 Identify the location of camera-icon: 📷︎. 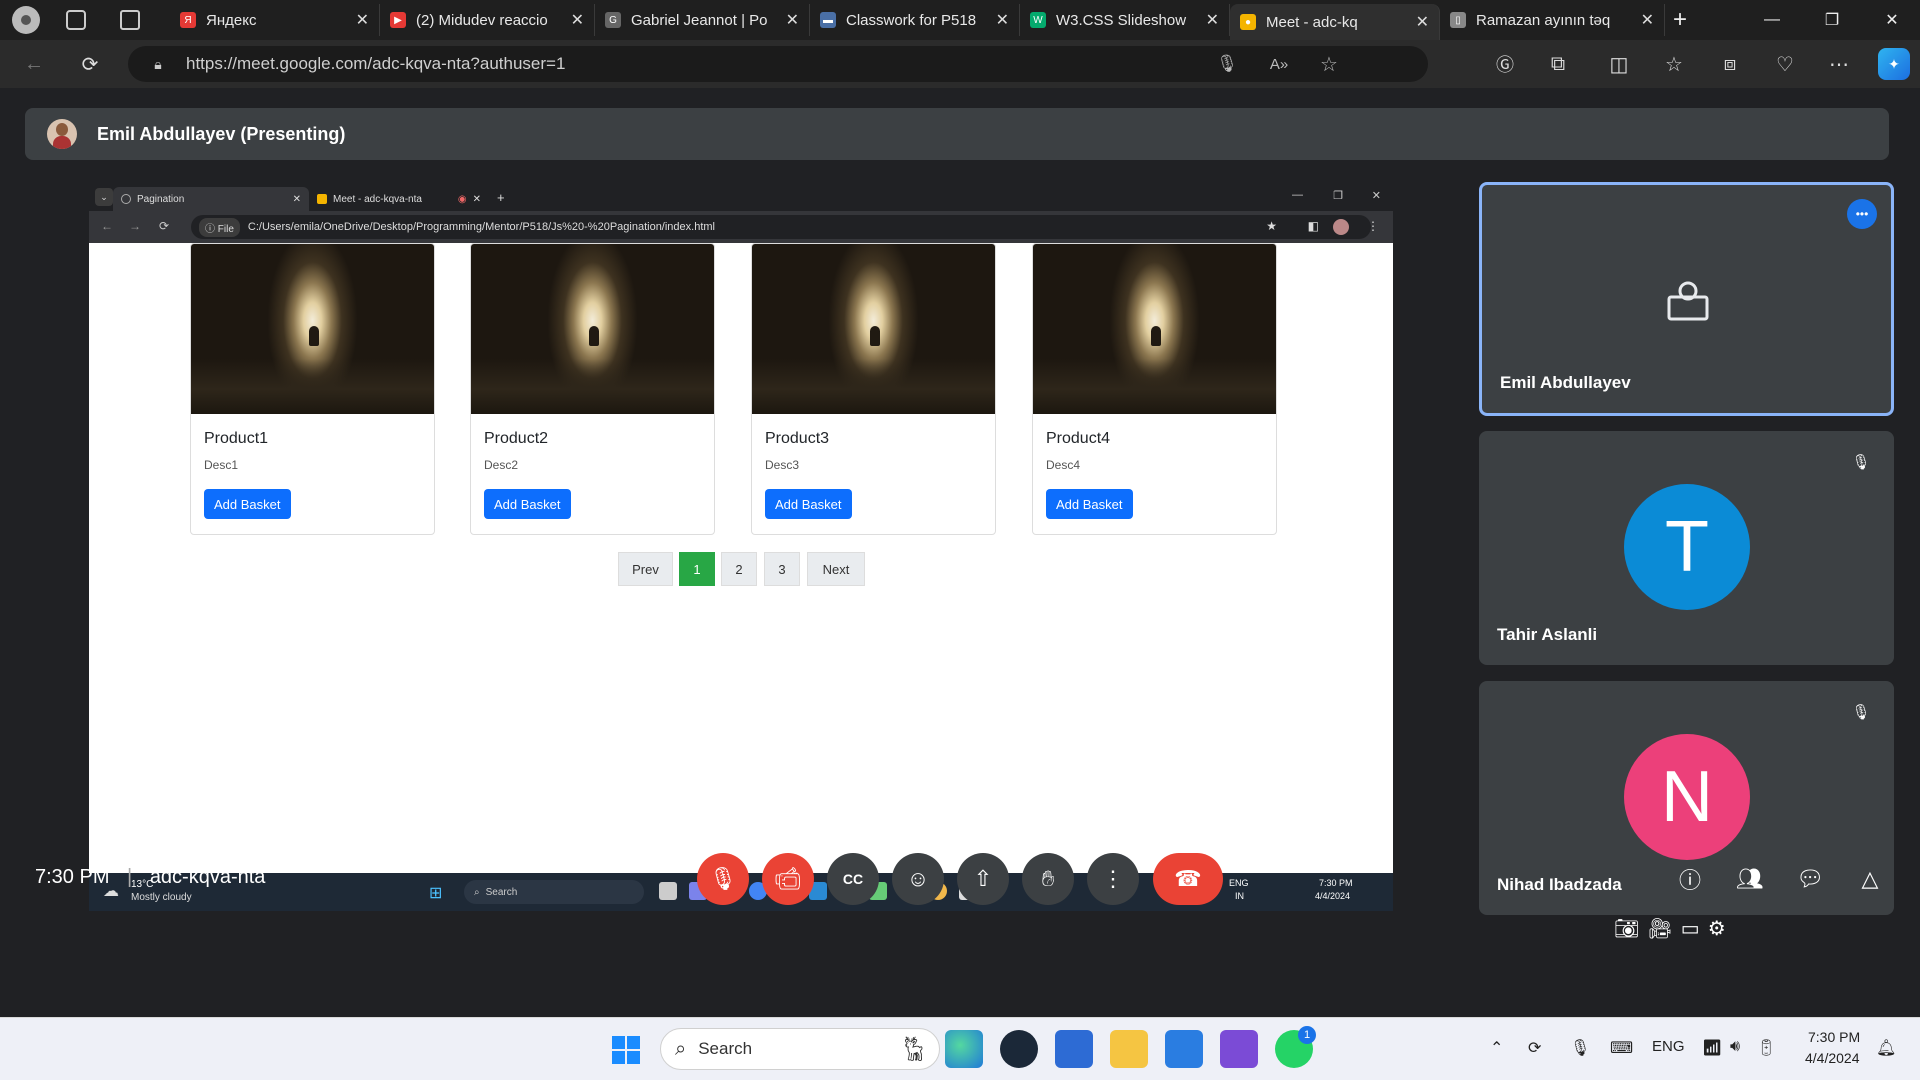
(1626, 928).